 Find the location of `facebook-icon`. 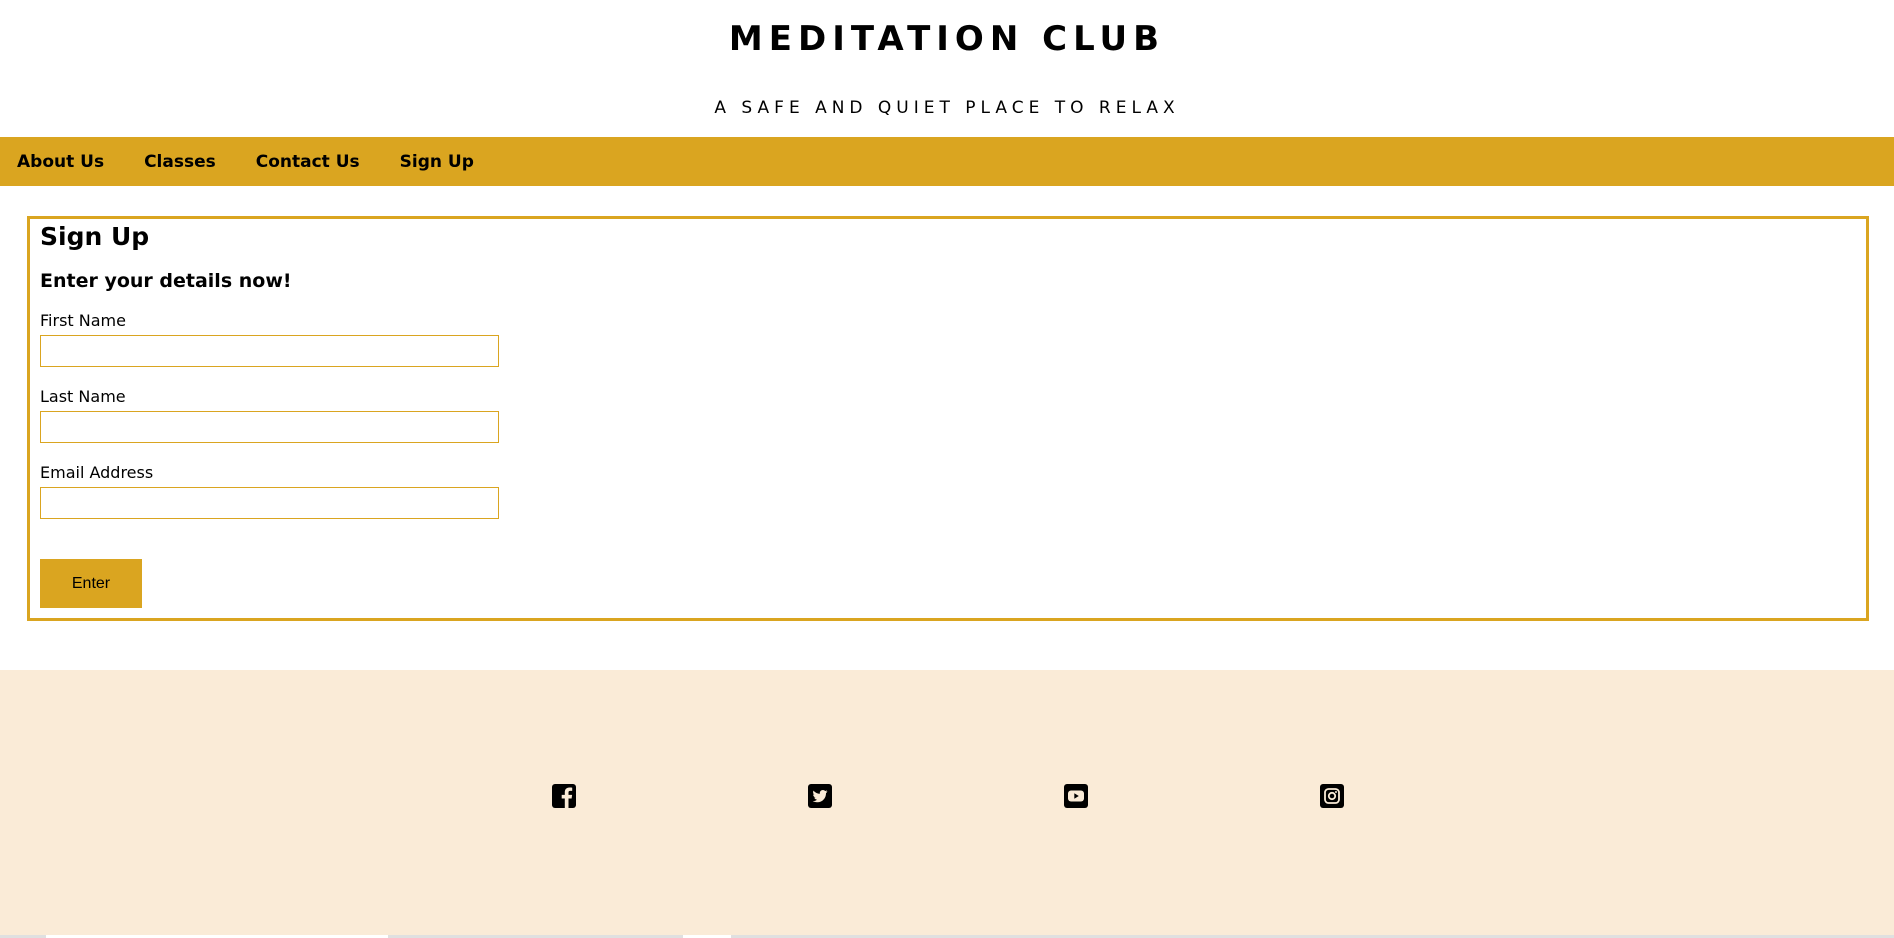

facebook-icon is located at coordinates (564, 796).